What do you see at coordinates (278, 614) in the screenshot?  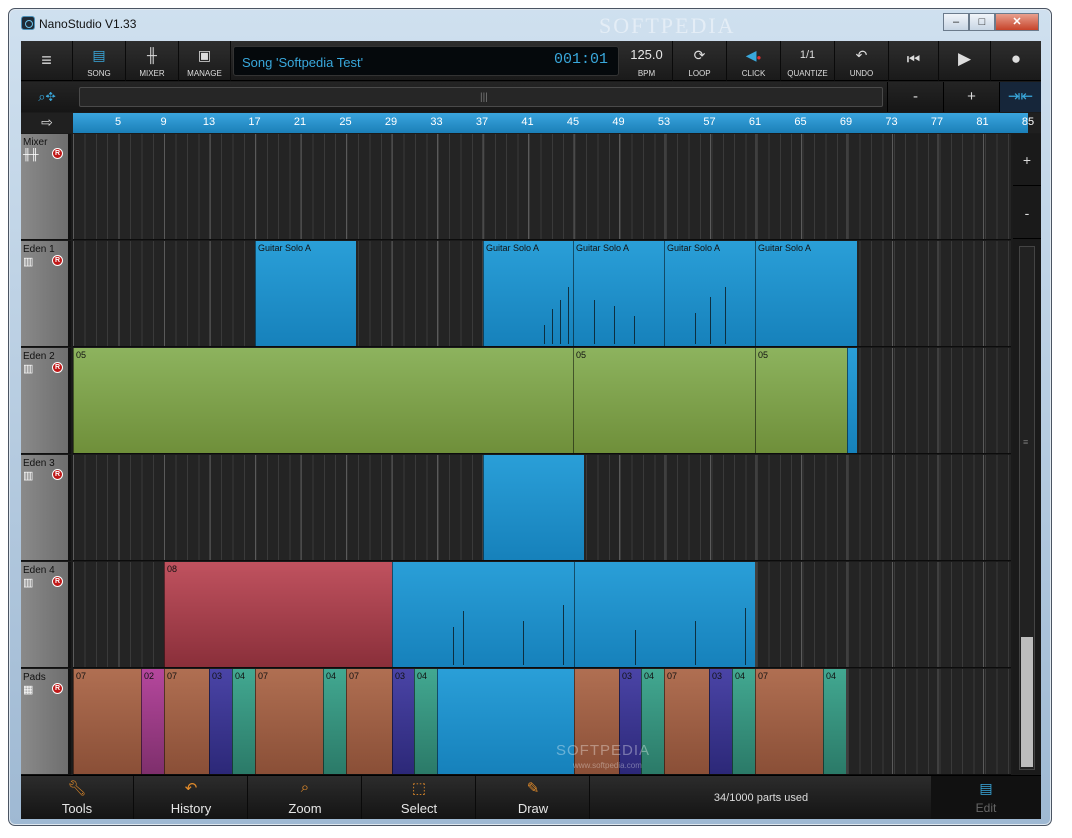 I see `part-08: 08` at bounding box center [278, 614].